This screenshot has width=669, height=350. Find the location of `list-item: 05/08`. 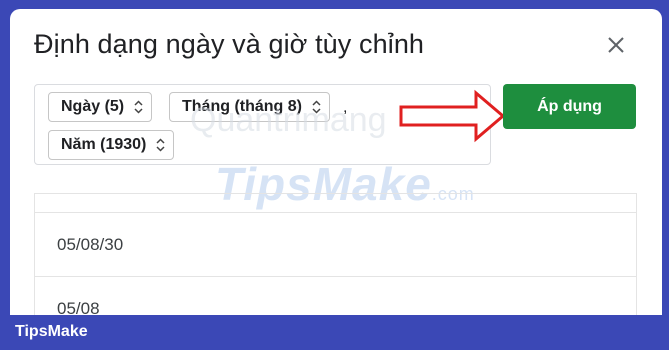

list-item: 05/08 is located at coordinates (335, 307).